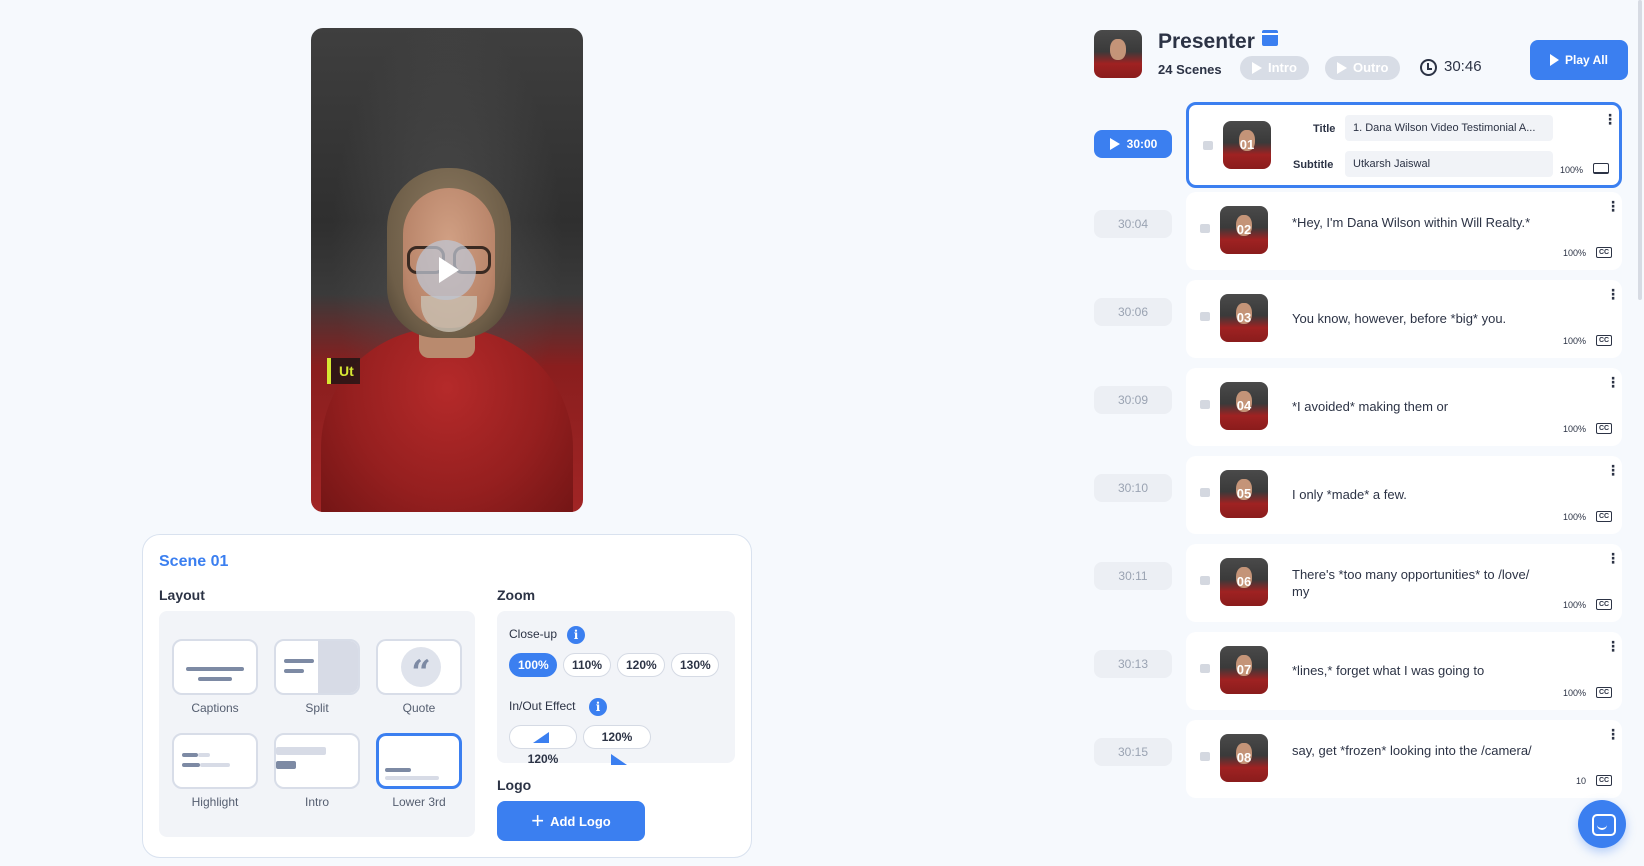 This screenshot has height=866, width=1644. What do you see at coordinates (1244, 757) in the screenshot?
I see `scene-number: 08` at bounding box center [1244, 757].